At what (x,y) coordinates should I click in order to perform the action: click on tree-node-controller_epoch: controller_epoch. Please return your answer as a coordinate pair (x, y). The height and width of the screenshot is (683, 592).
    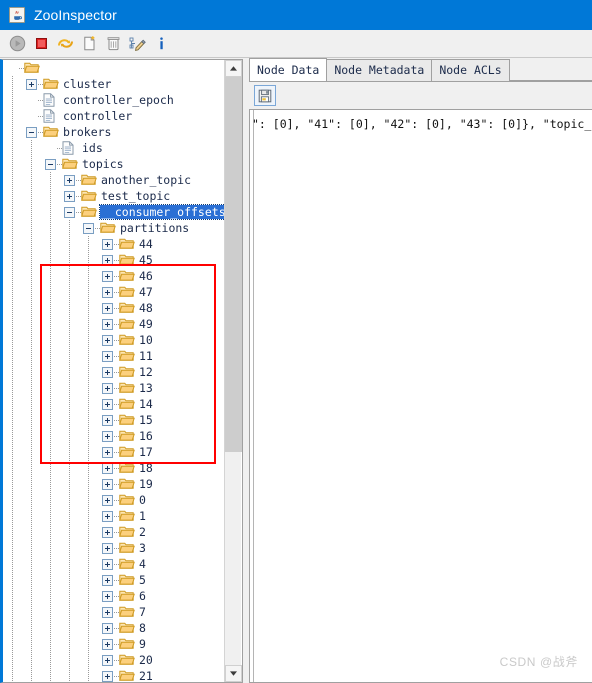
    Looking at the image, I should click on (114, 100).